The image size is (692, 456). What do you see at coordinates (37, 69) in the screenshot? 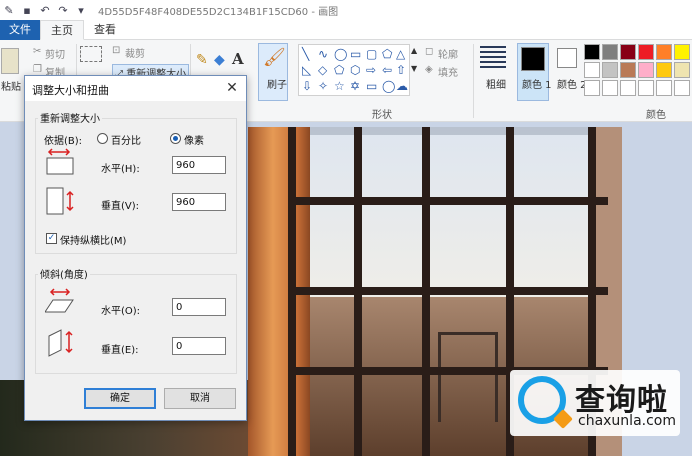
I see `copy-icon: ❐` at bounding box center [37, 69].